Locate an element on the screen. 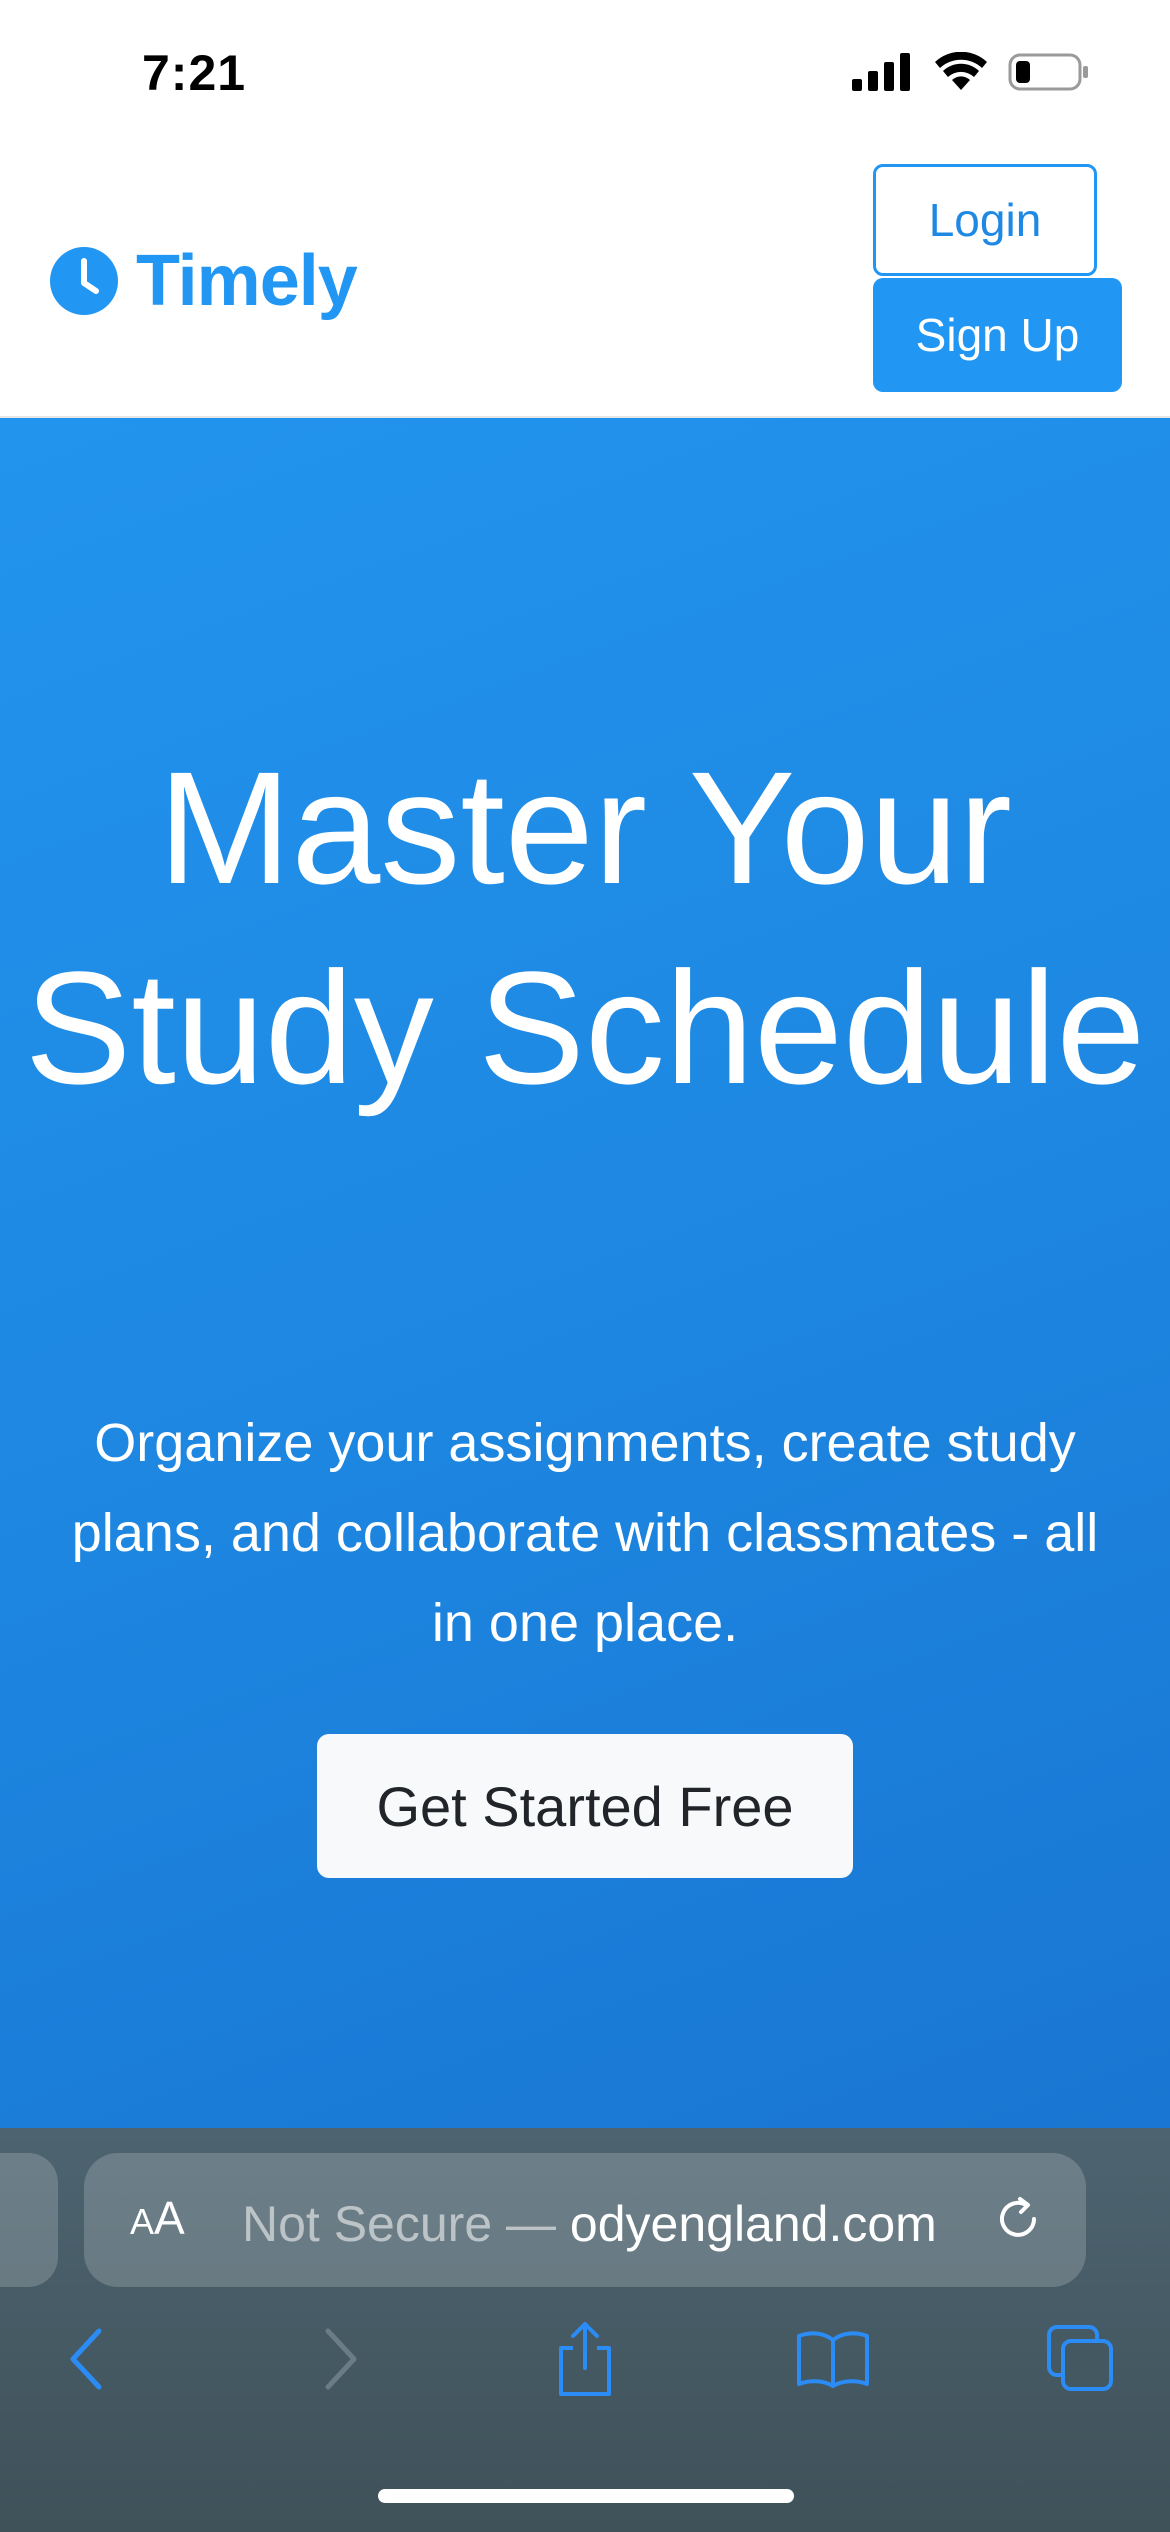 Image resolution: width=1170 pixels, height=2532 pixels. login-button: Login is located at coordinates (985, 220).